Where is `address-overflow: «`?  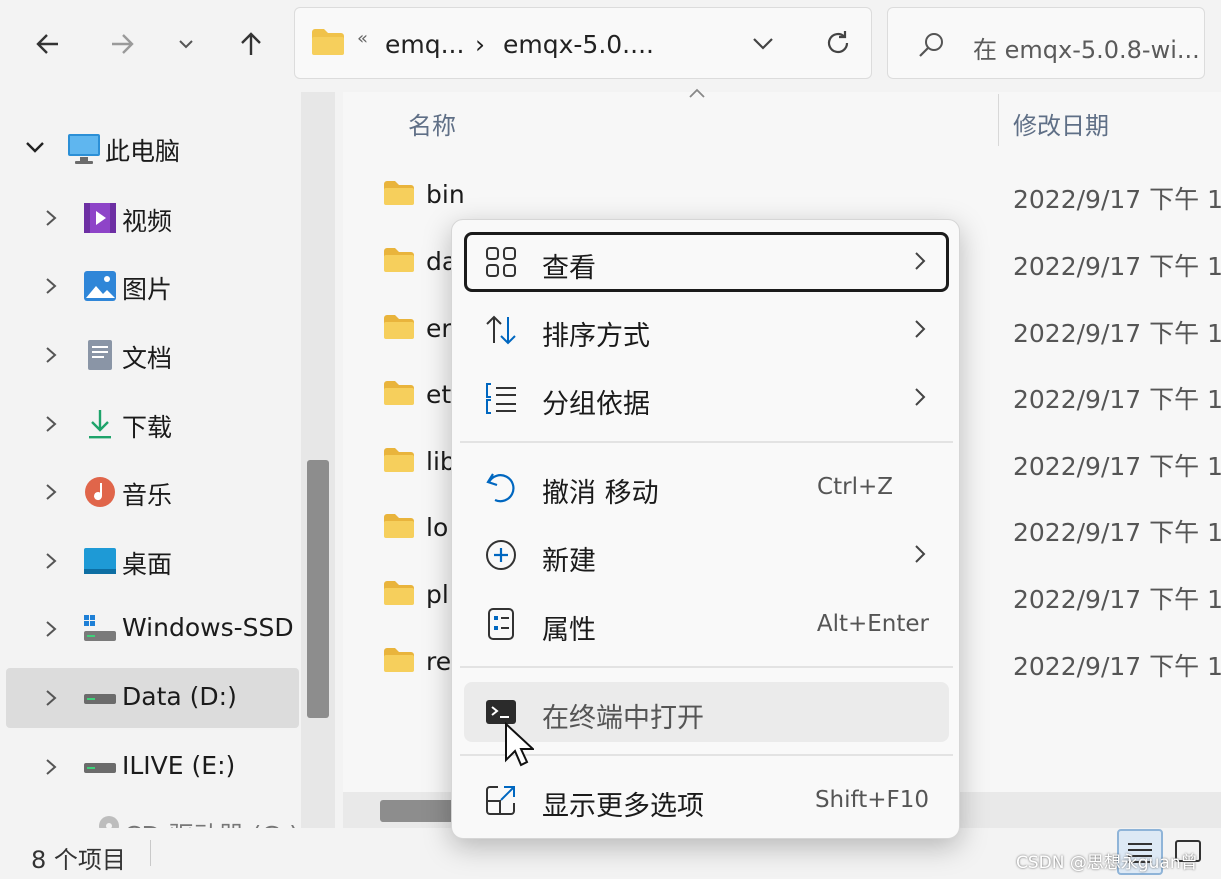
address-overflow: « is located at coordinates (362, 38).